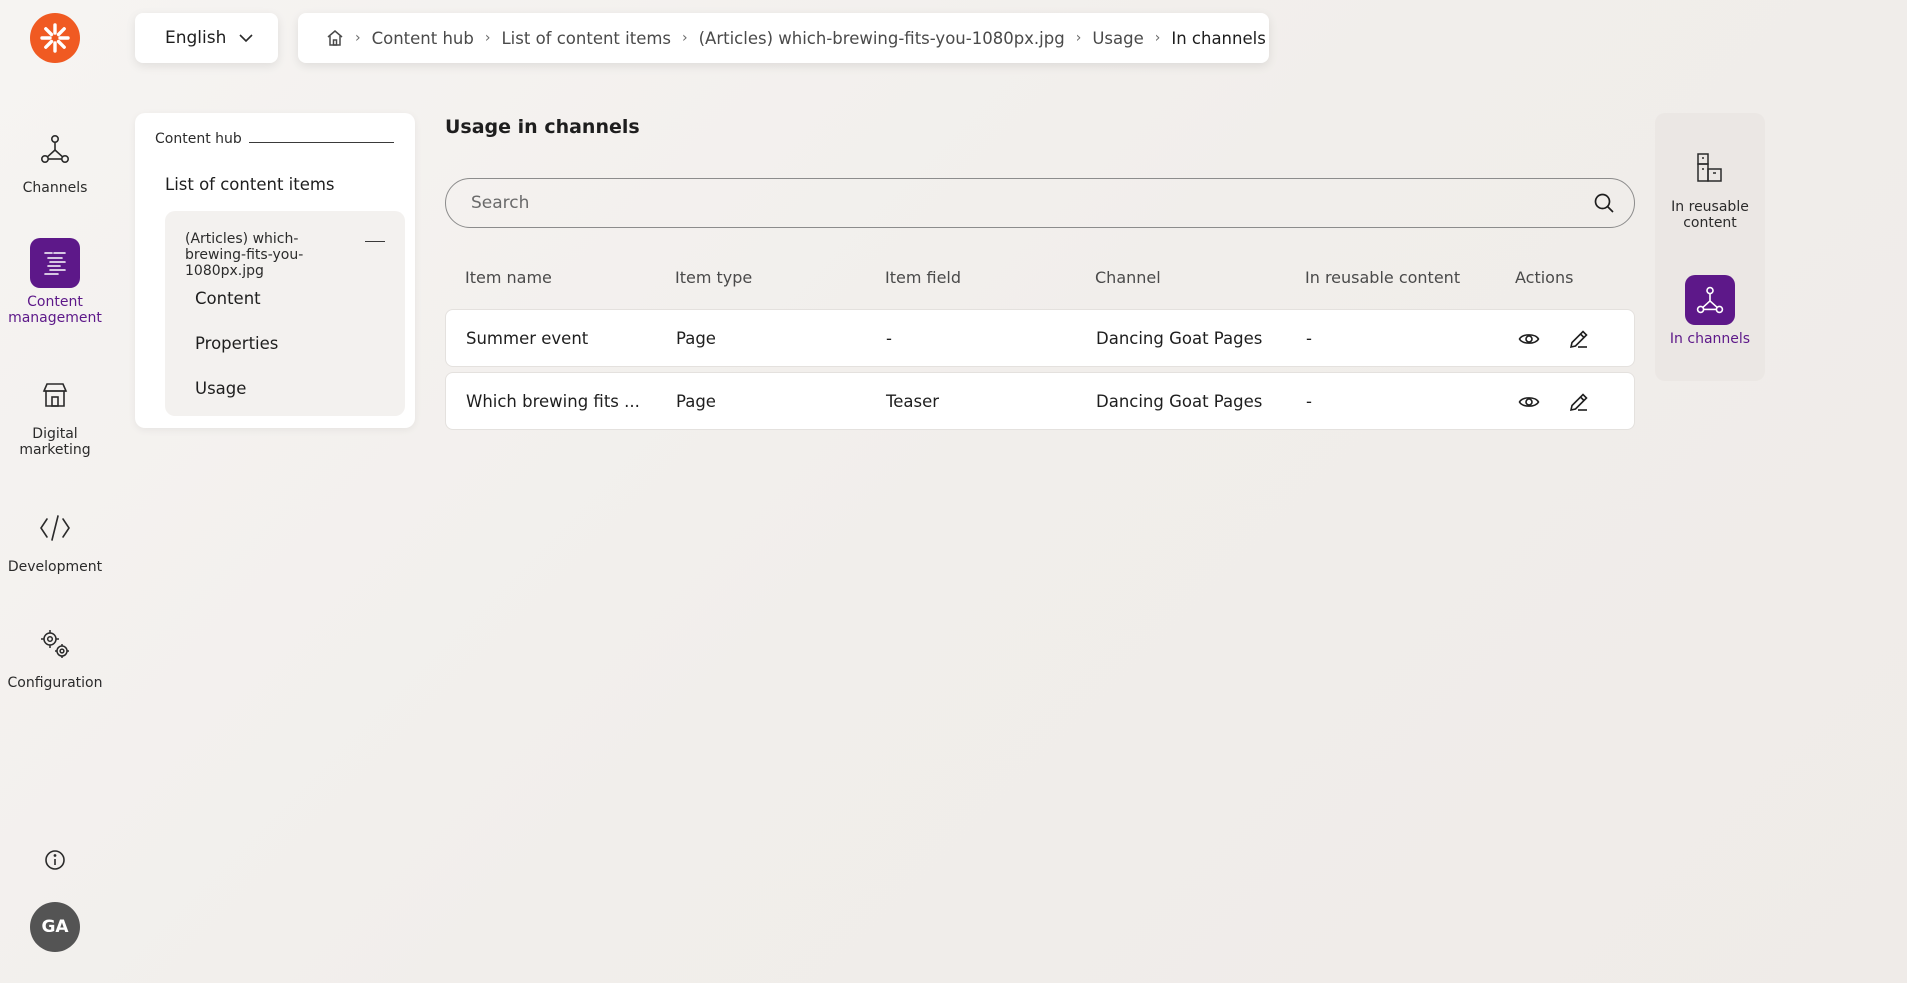  What do you see at coordinates (1544, 277) in the screenshot?
I see `column-header-actions: Actions` at bounding box center [1544, 277].